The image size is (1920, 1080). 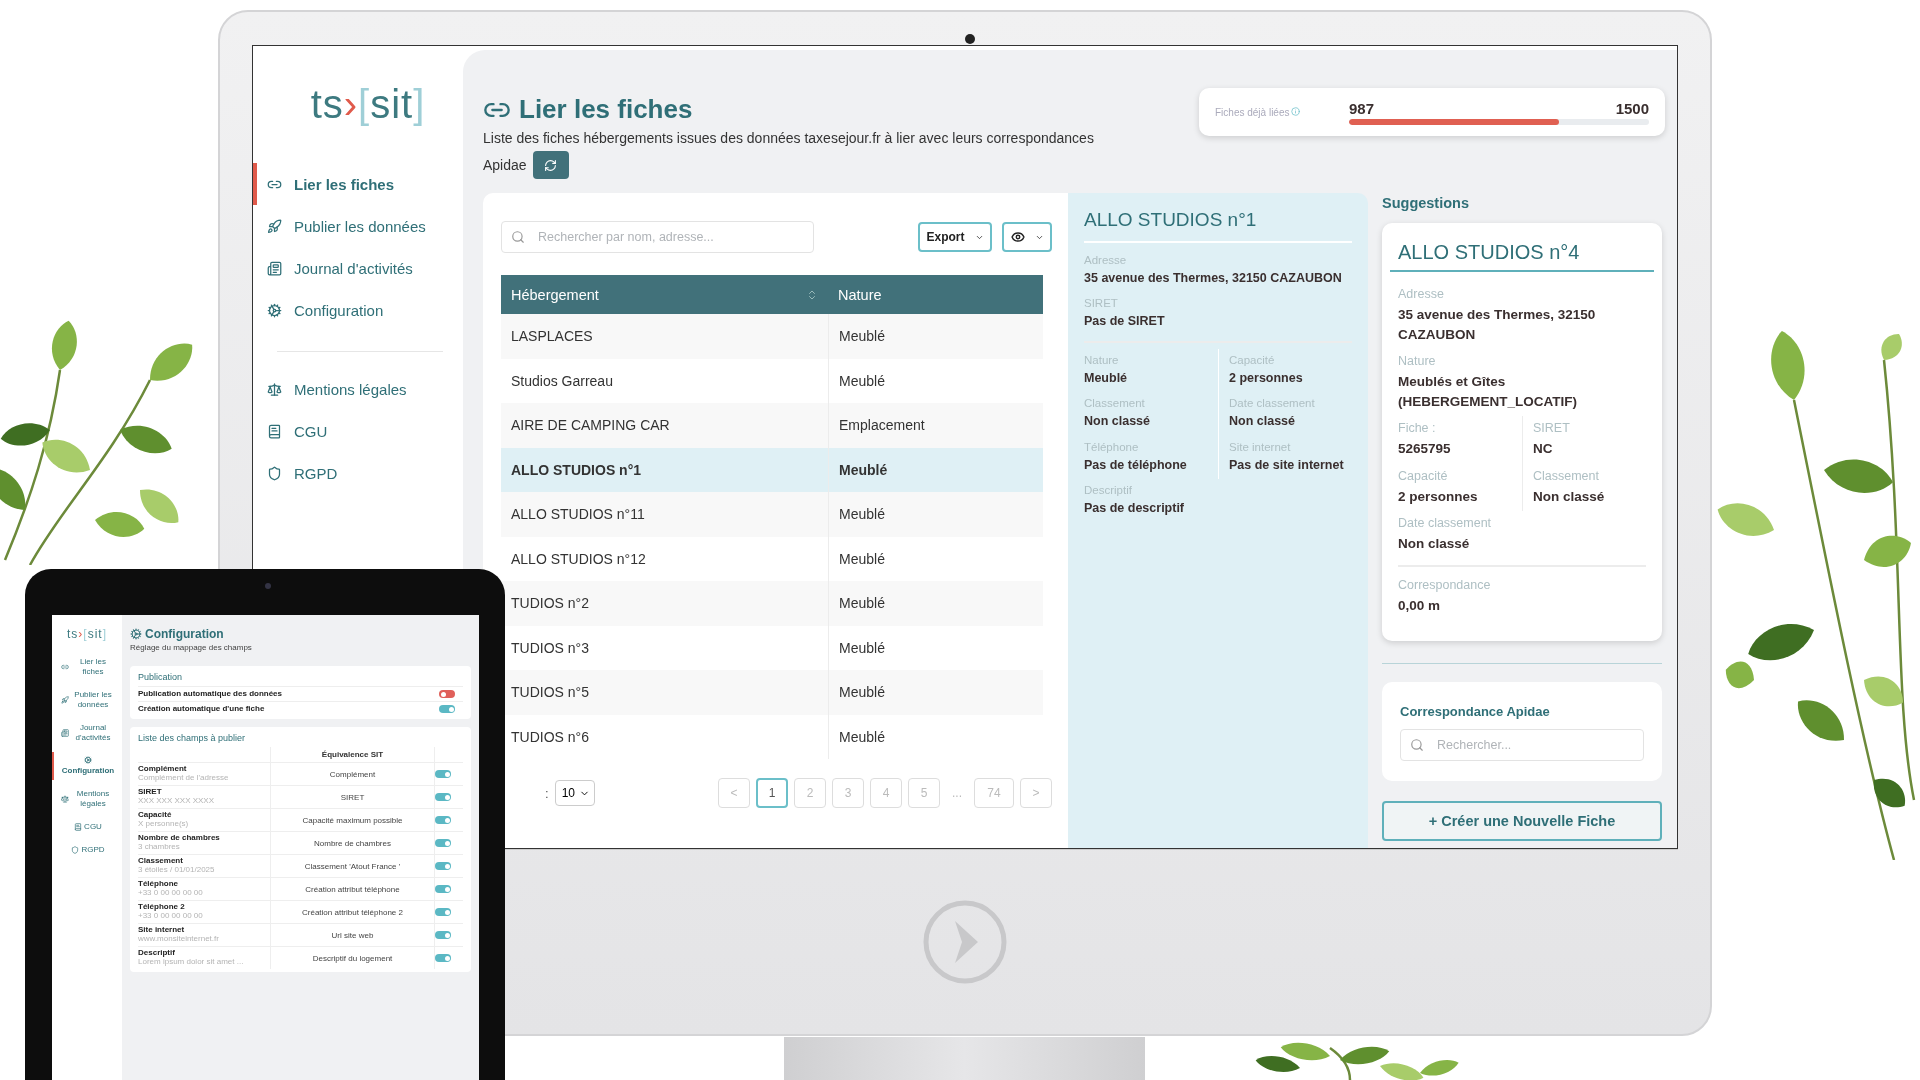 I want to click on field-name: Complément, so click(x=163, y=769).